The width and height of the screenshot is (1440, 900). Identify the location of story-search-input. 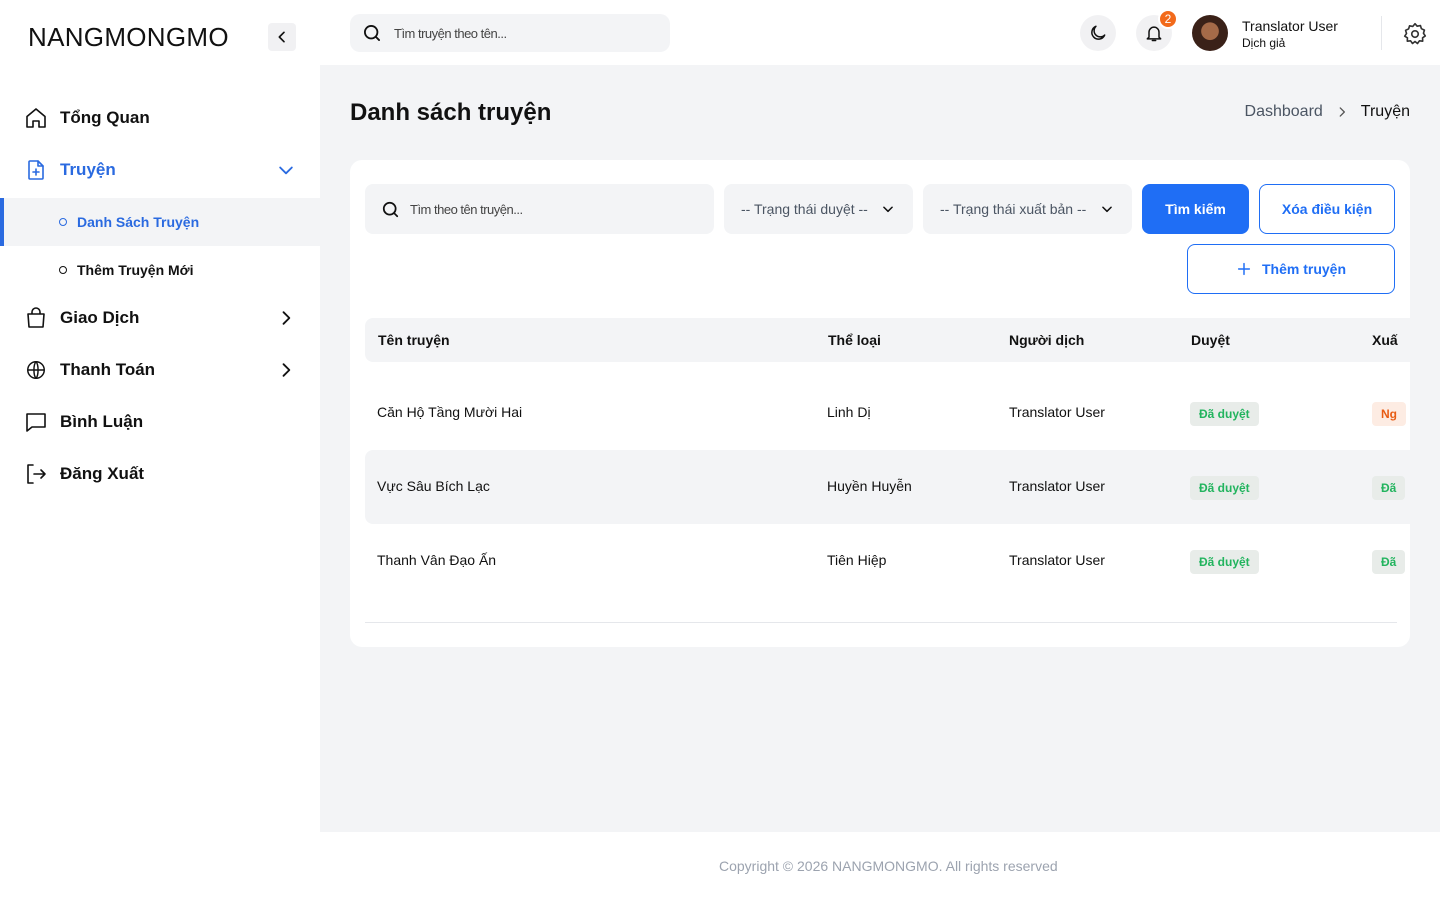
(557, 209).